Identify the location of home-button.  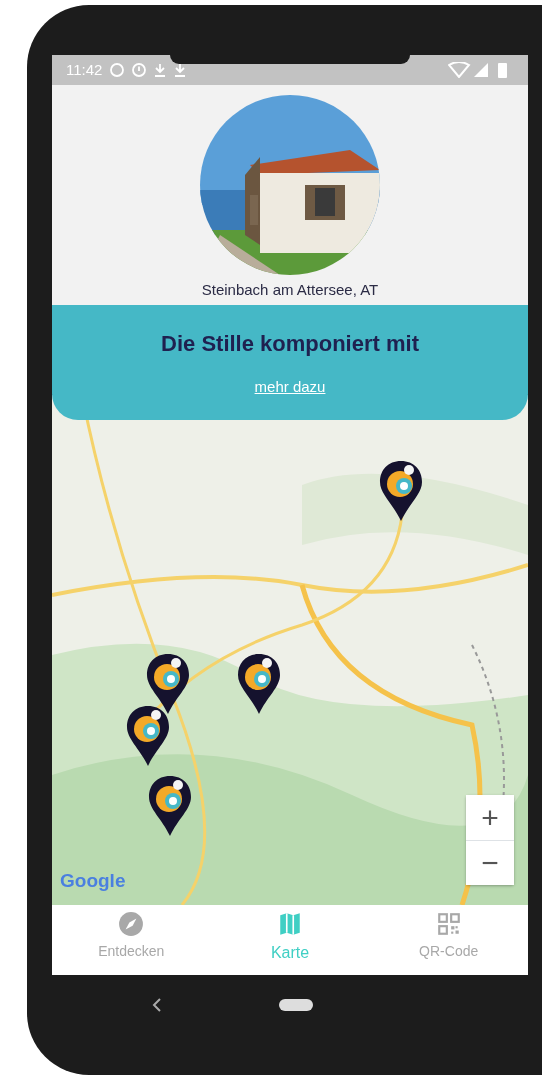
(296, 1005).